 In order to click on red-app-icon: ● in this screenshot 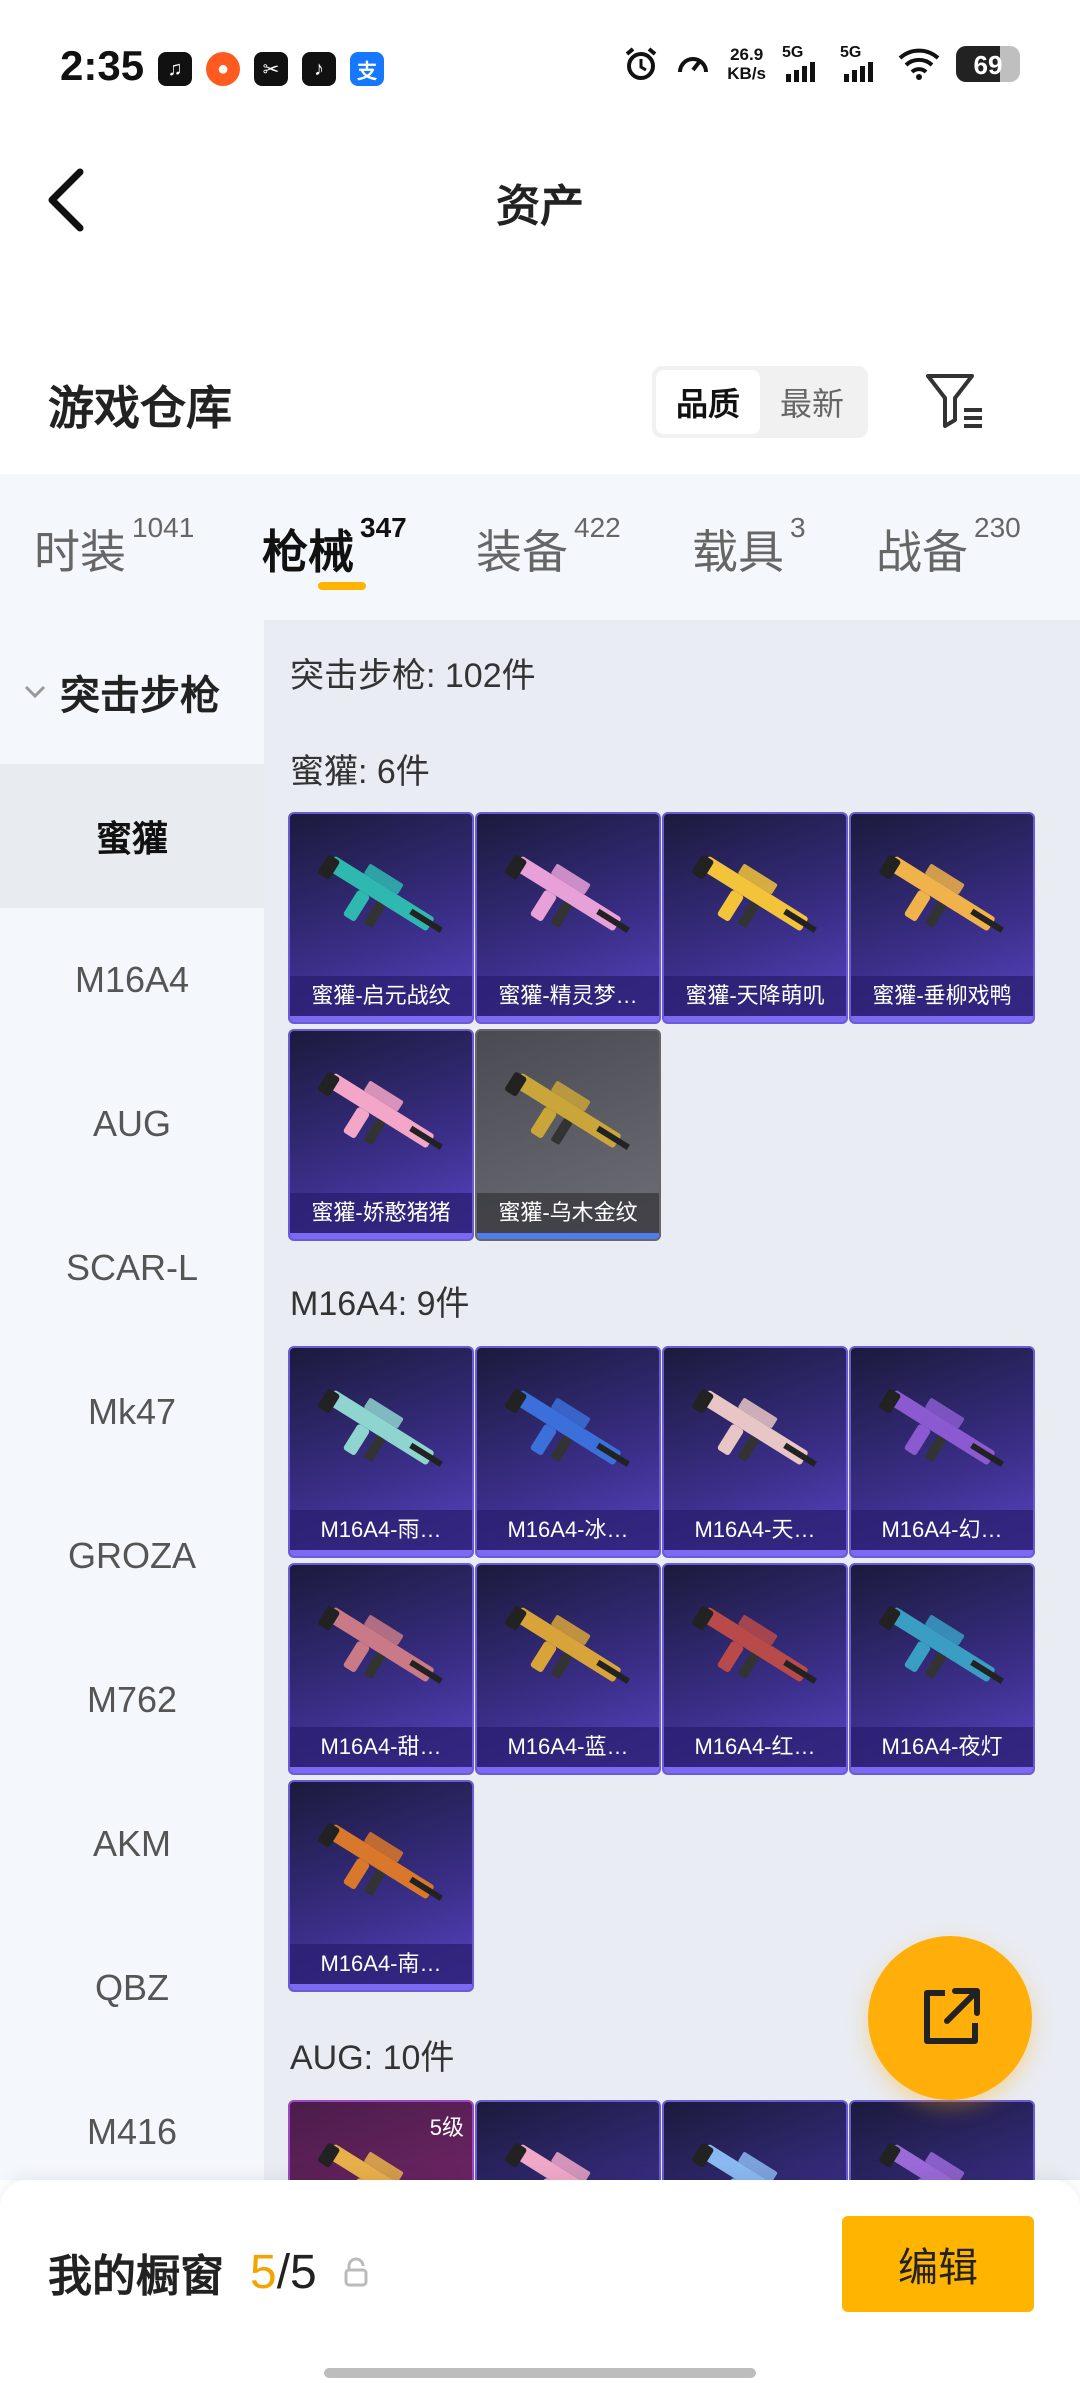, I will do `click(223, 69)`.